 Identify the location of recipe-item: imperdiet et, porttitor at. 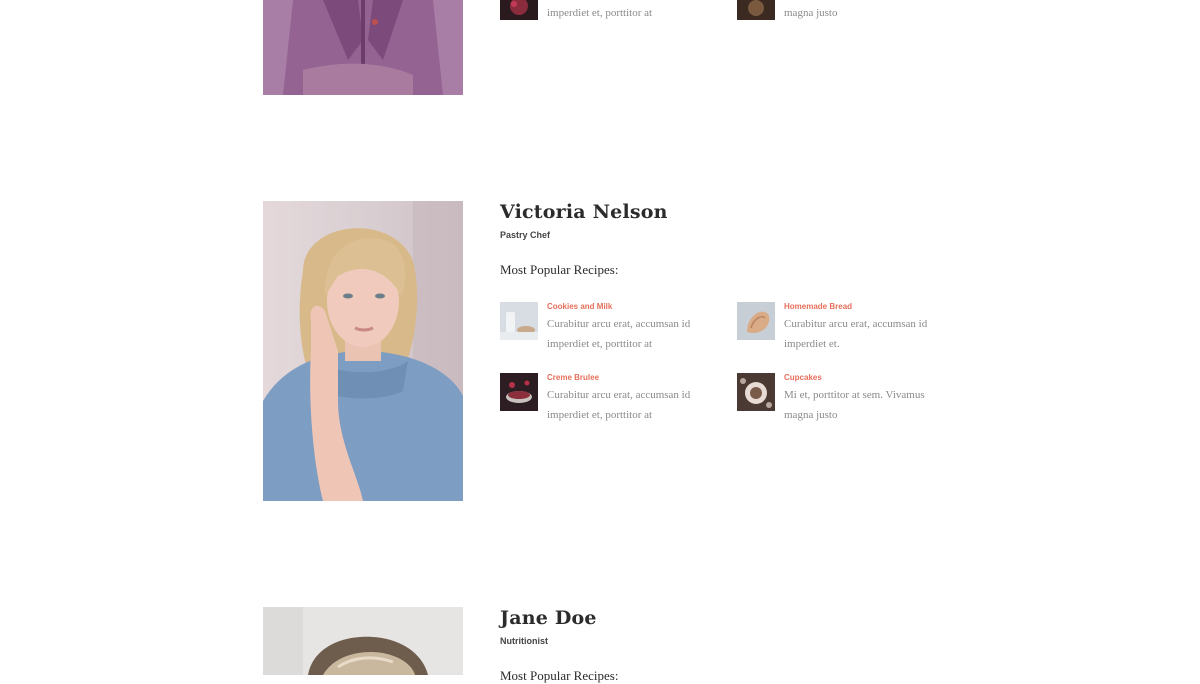
(600, 19).